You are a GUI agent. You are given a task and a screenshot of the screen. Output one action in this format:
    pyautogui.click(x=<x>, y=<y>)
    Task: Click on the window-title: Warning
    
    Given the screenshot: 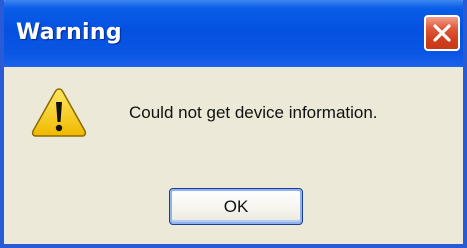 What is the action you would take?
    pyautogui.click(x=69, y=32)
    